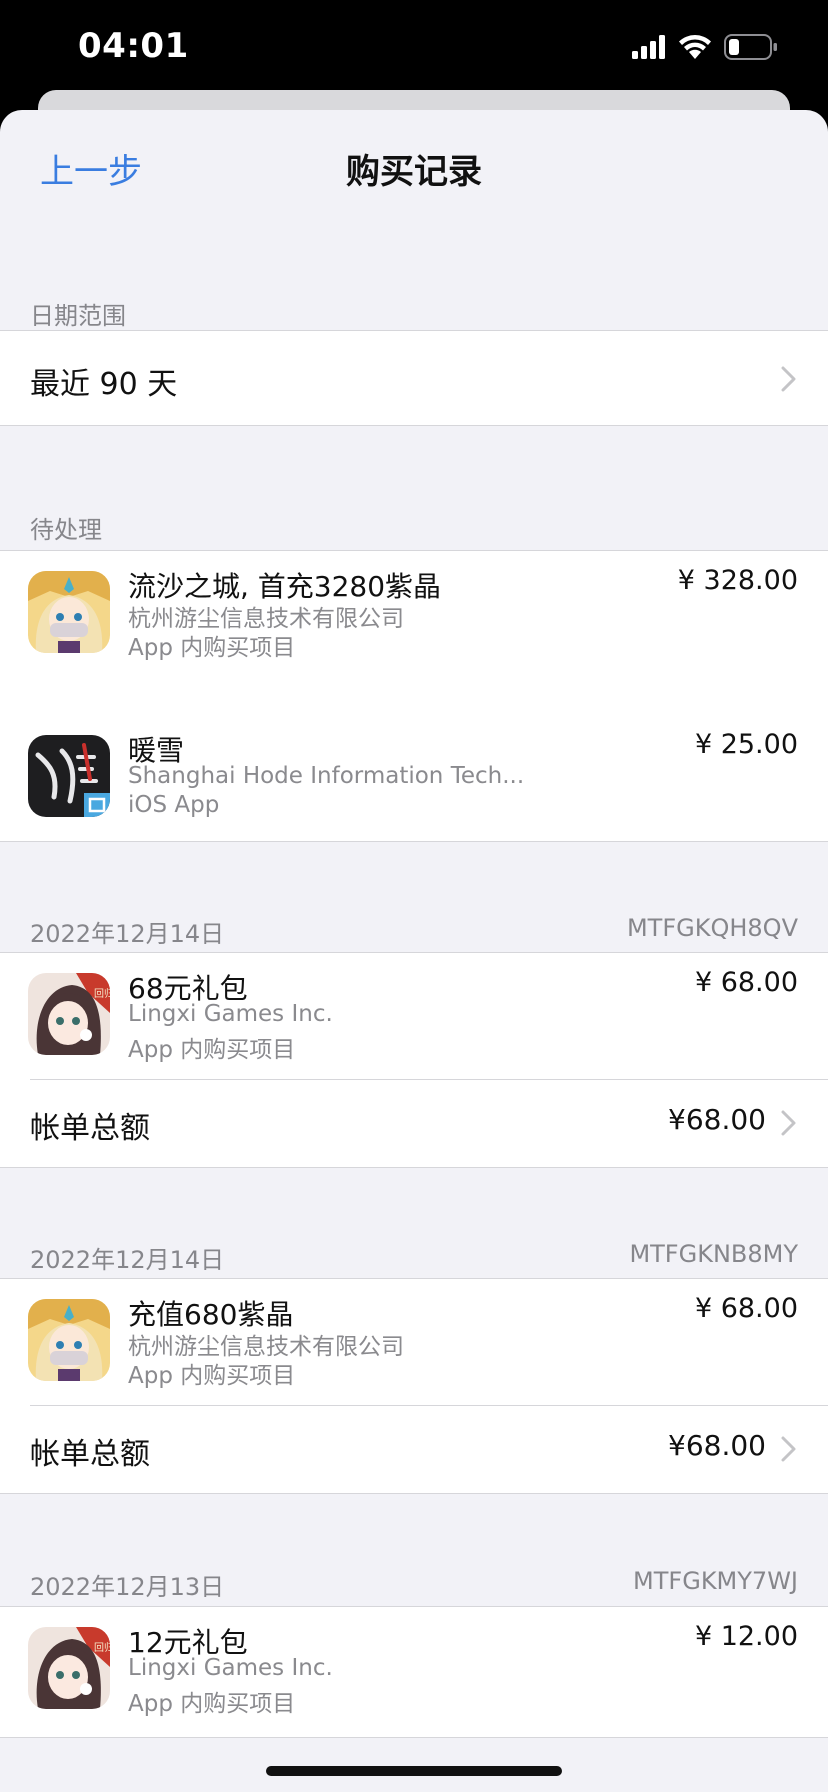 The image size is (828, 1792). What do you see at coordinates (746, 744) in the screenshot?
I see `item-price: ¥ 25.00` at bounding box center [746, 744].